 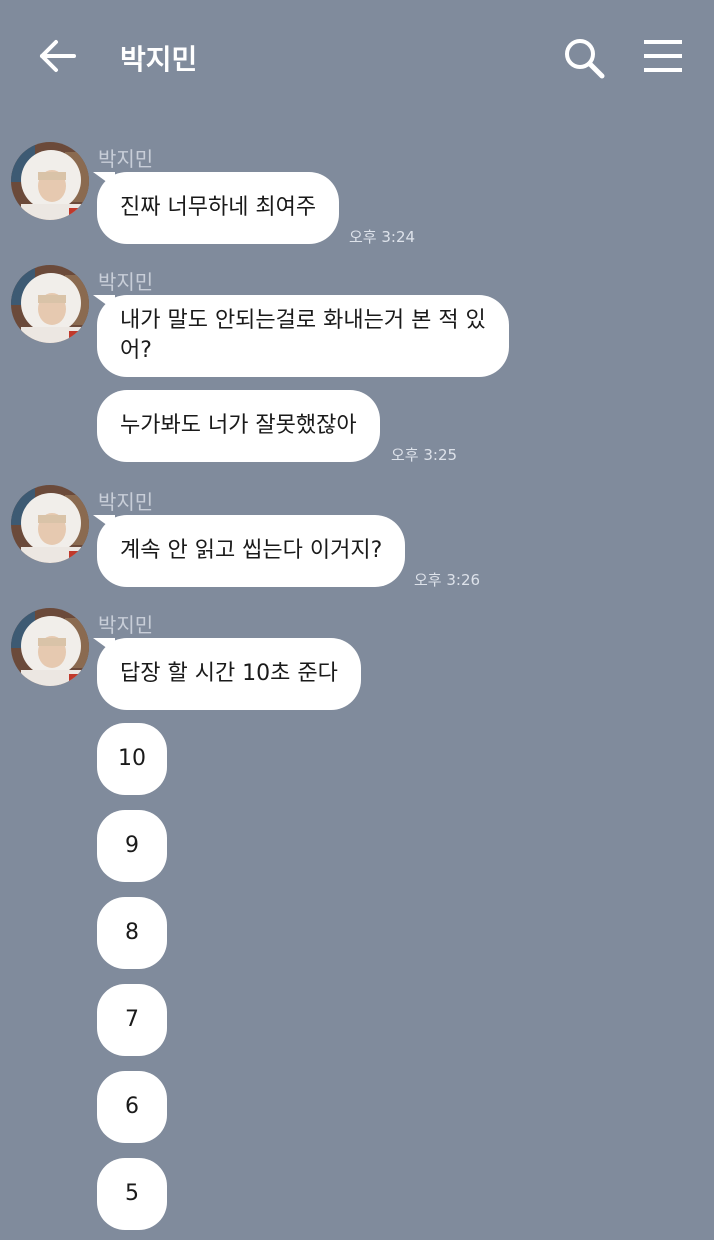 What do you see at coordinates (251, 550) in the screenshot?
I see `message-text: 계속 안 읽고 씹는다 이거지?` at bounding box center [251, 550].